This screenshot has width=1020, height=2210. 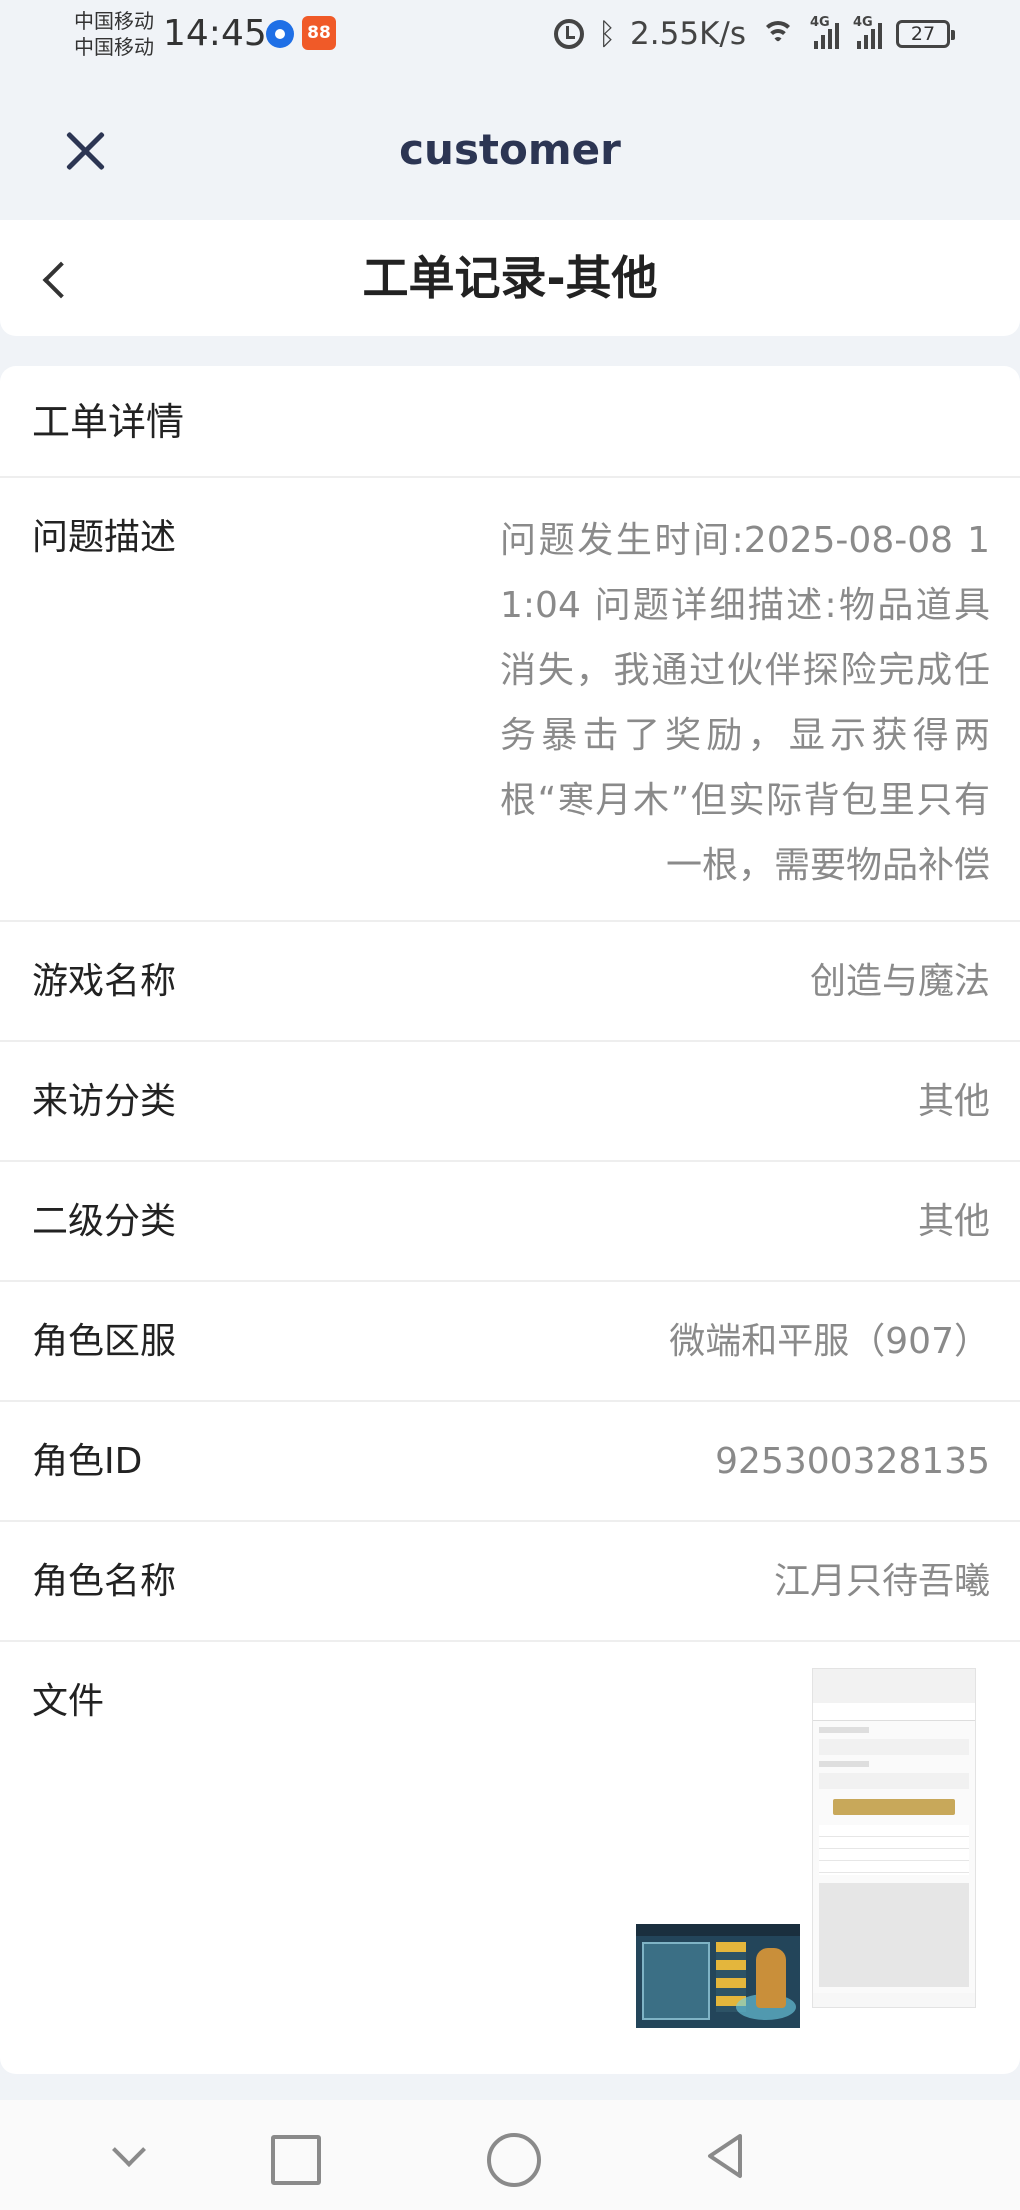 I want to click on wifi-icon, so click(x=778, y=34).